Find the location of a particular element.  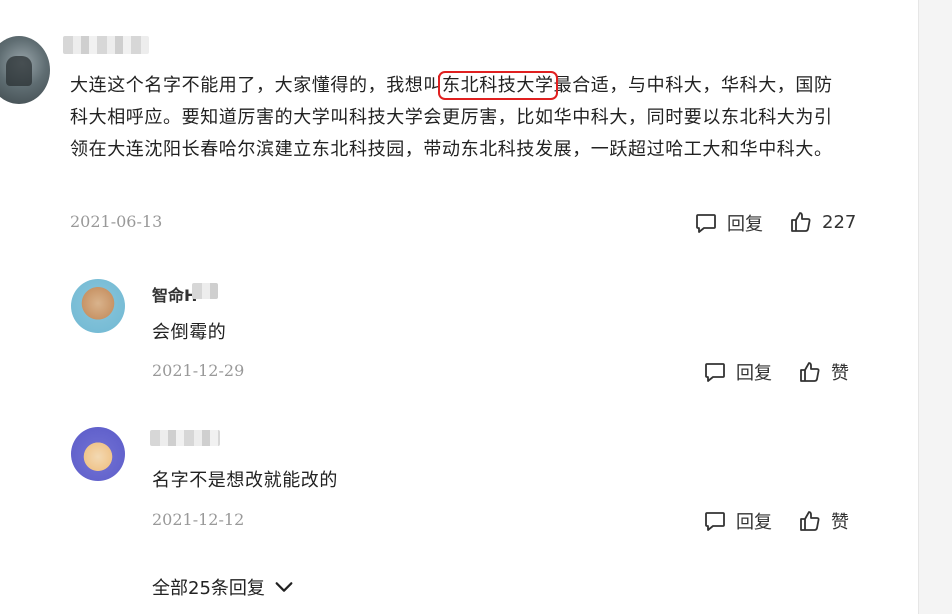

reply-text: 名字不是想改就能改的 is located at coordinates (245, 480).